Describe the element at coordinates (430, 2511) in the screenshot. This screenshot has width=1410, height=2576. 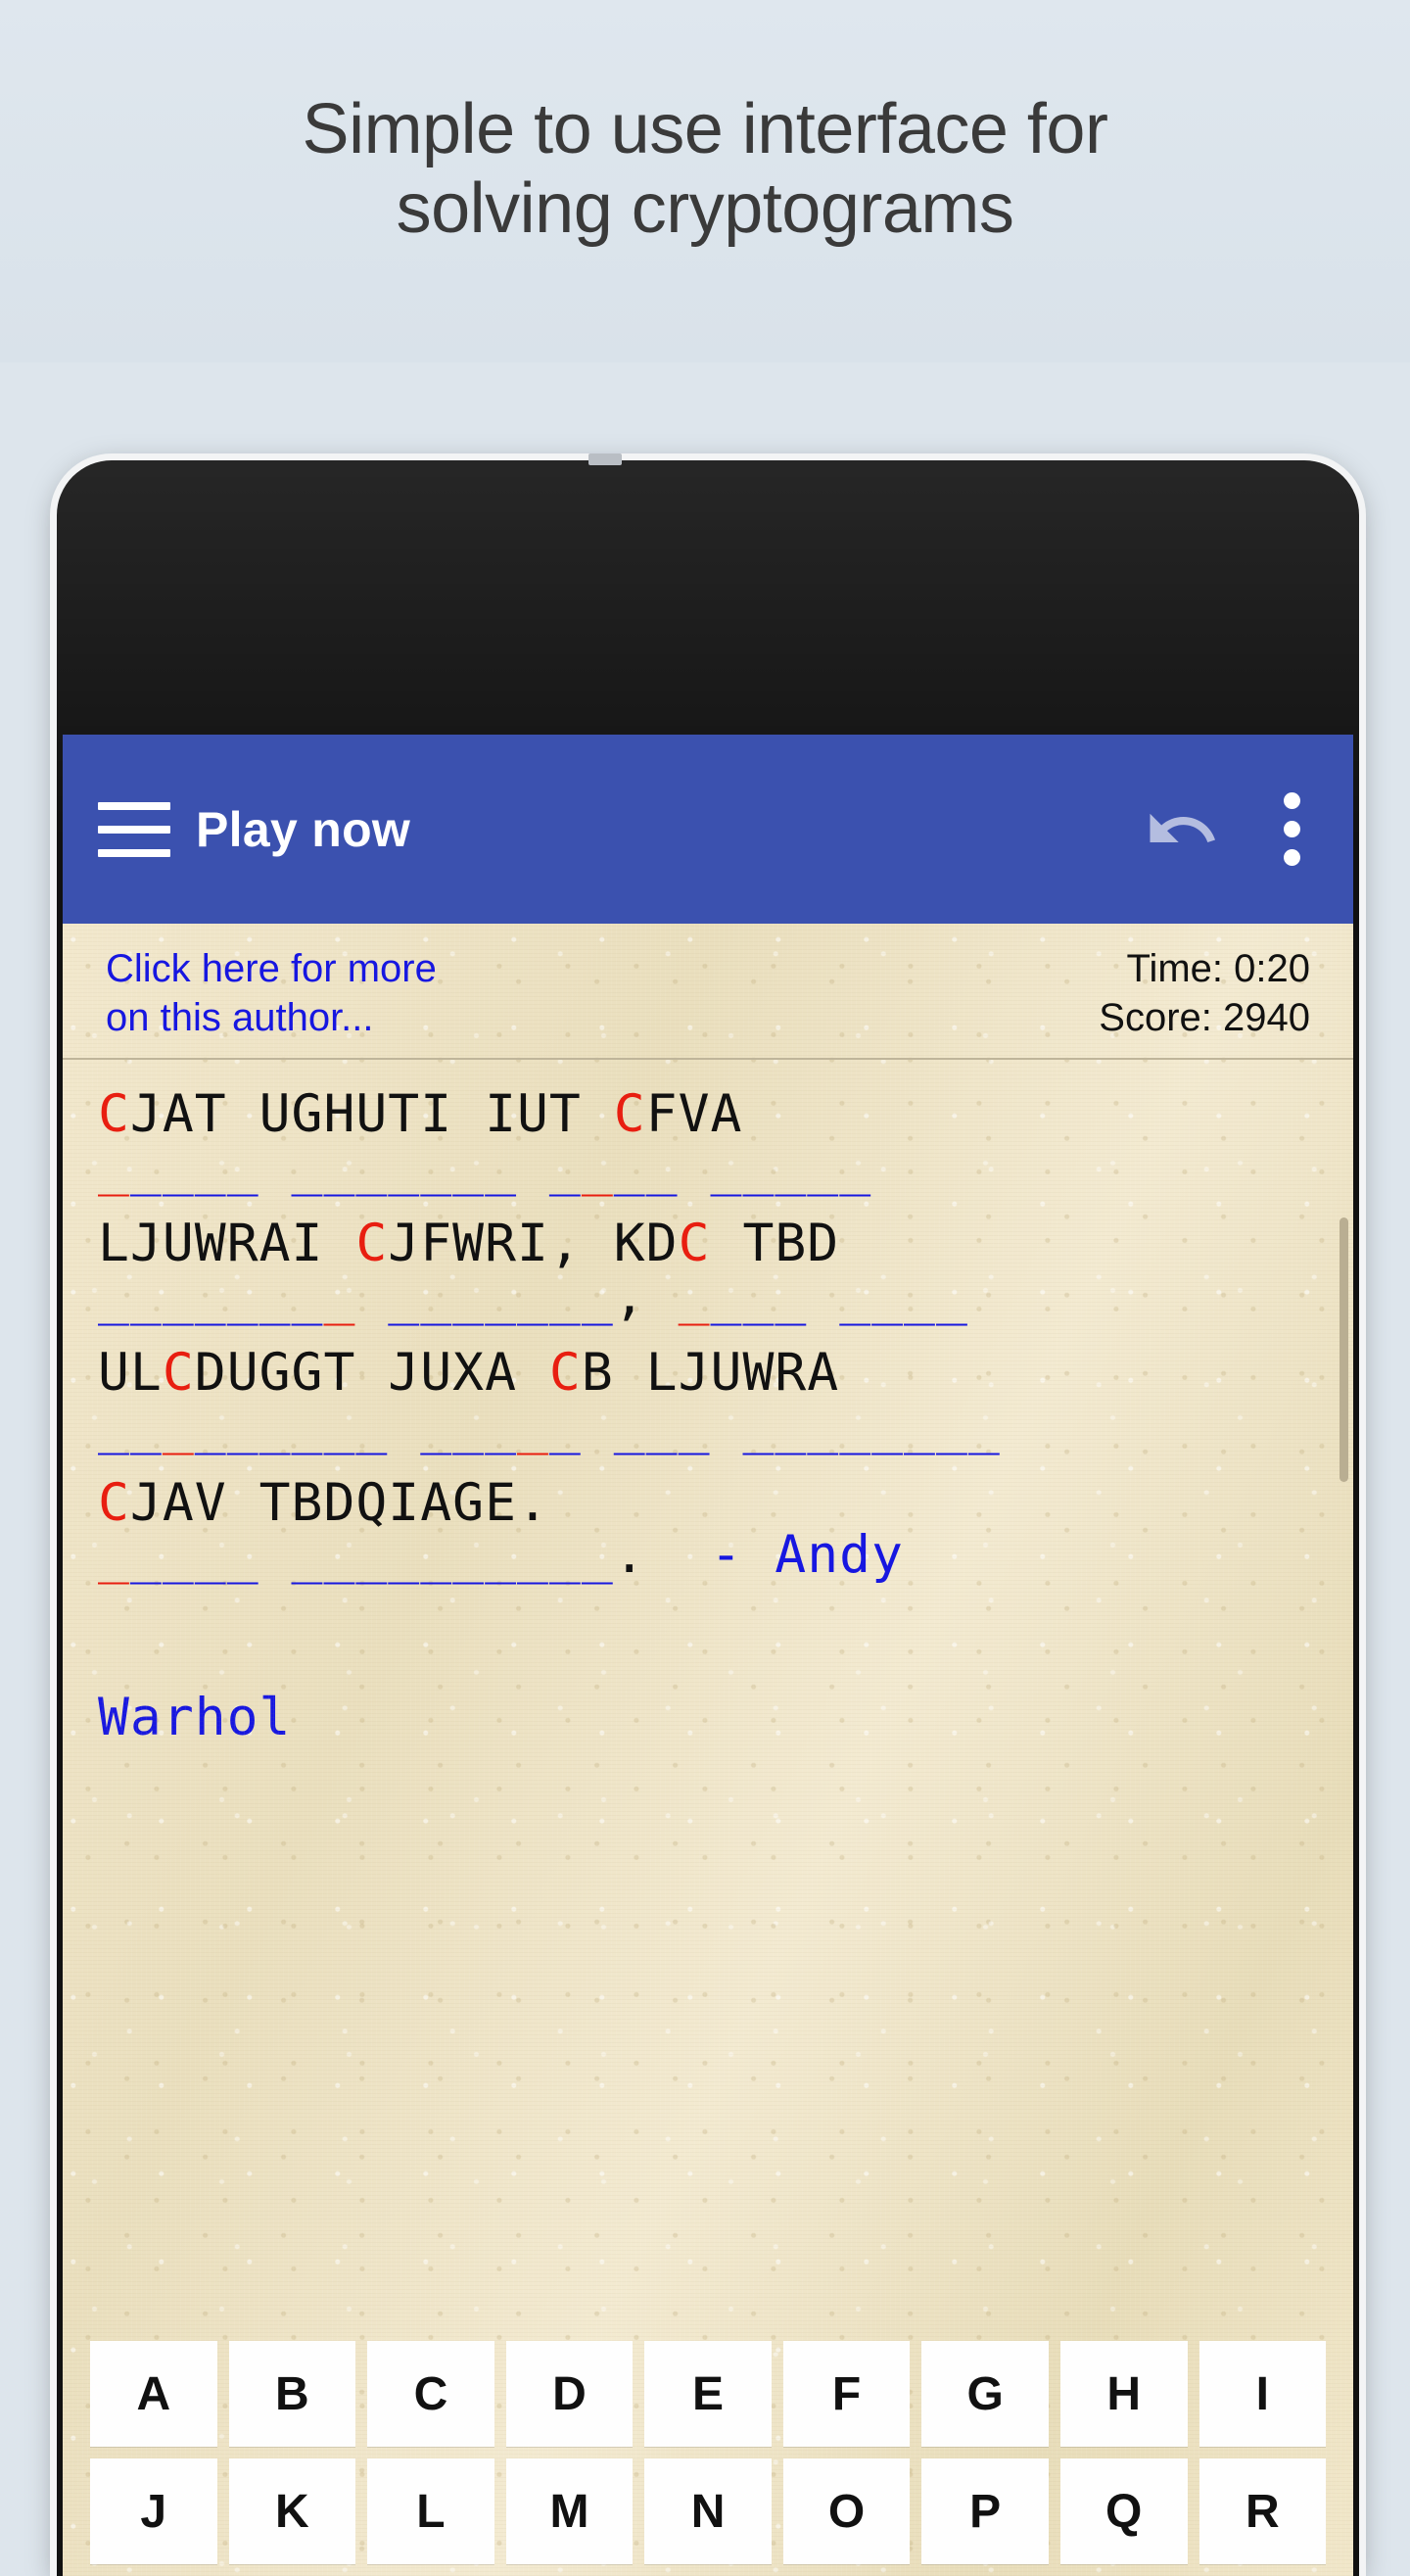
I see `letter-key-l: L` at that location.